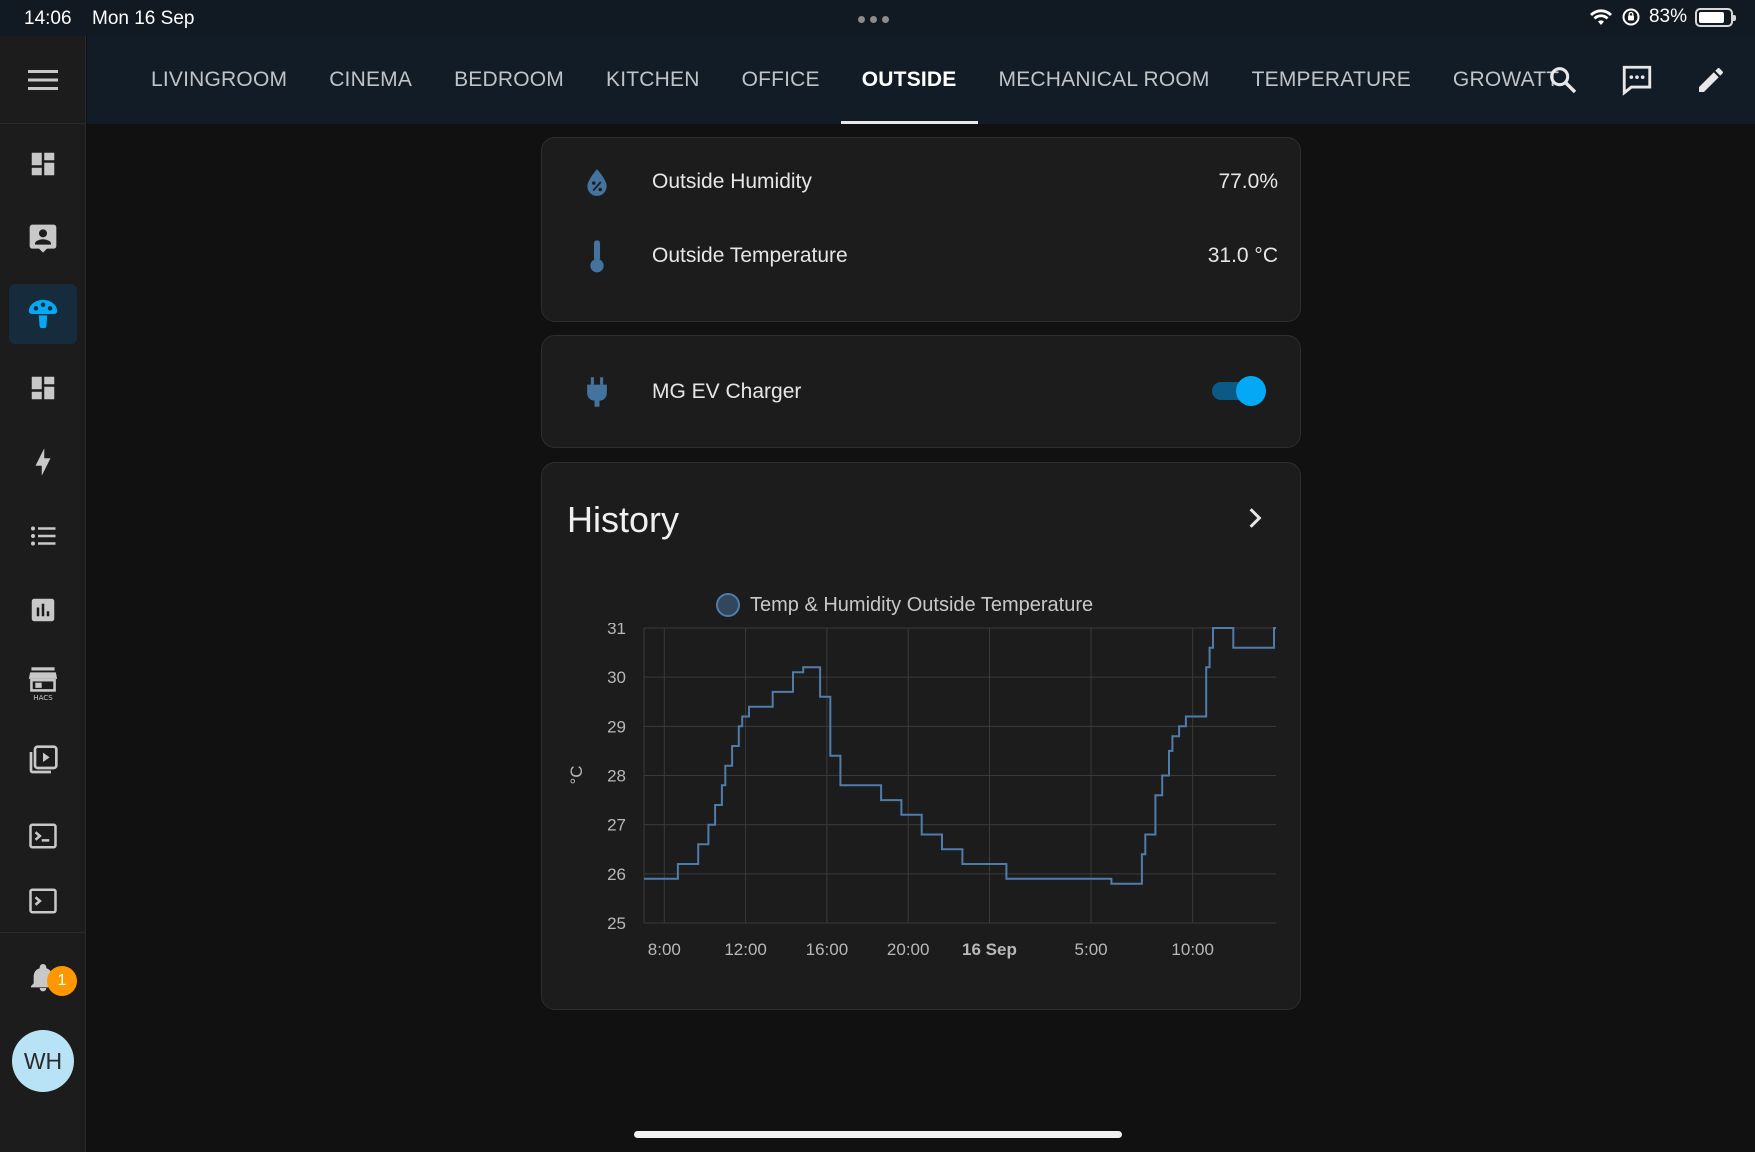 Image resolution: width=1755 pixels, height=1152 pixels. What do you see at coordinates (48, 18) in the screenshot?
I see `status-time: 14:06` at bounding box center [48, 18].